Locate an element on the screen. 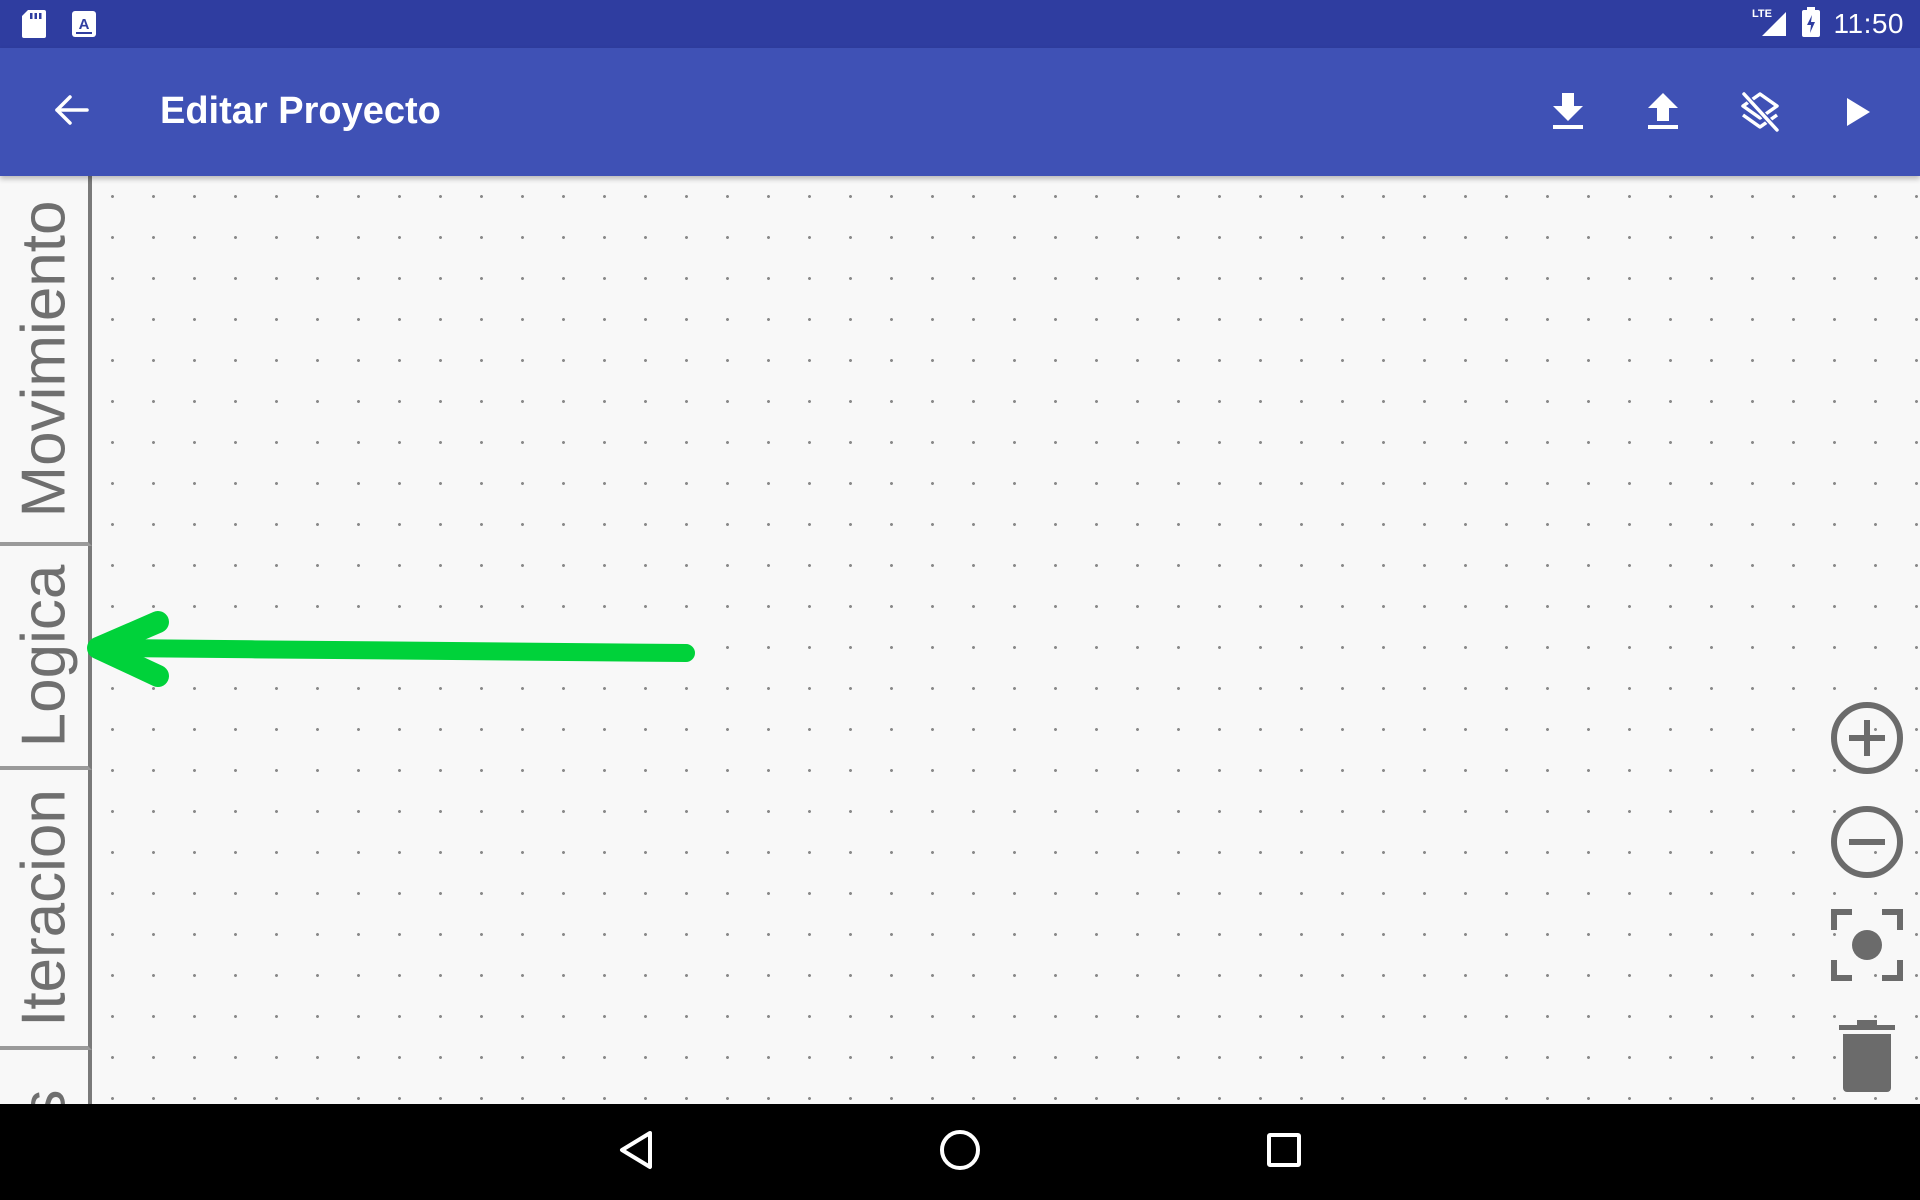 Image resolution: width=1920 pixels, height=1200 pixels. zoom-in-icon is located at coordinates (1867, 740).